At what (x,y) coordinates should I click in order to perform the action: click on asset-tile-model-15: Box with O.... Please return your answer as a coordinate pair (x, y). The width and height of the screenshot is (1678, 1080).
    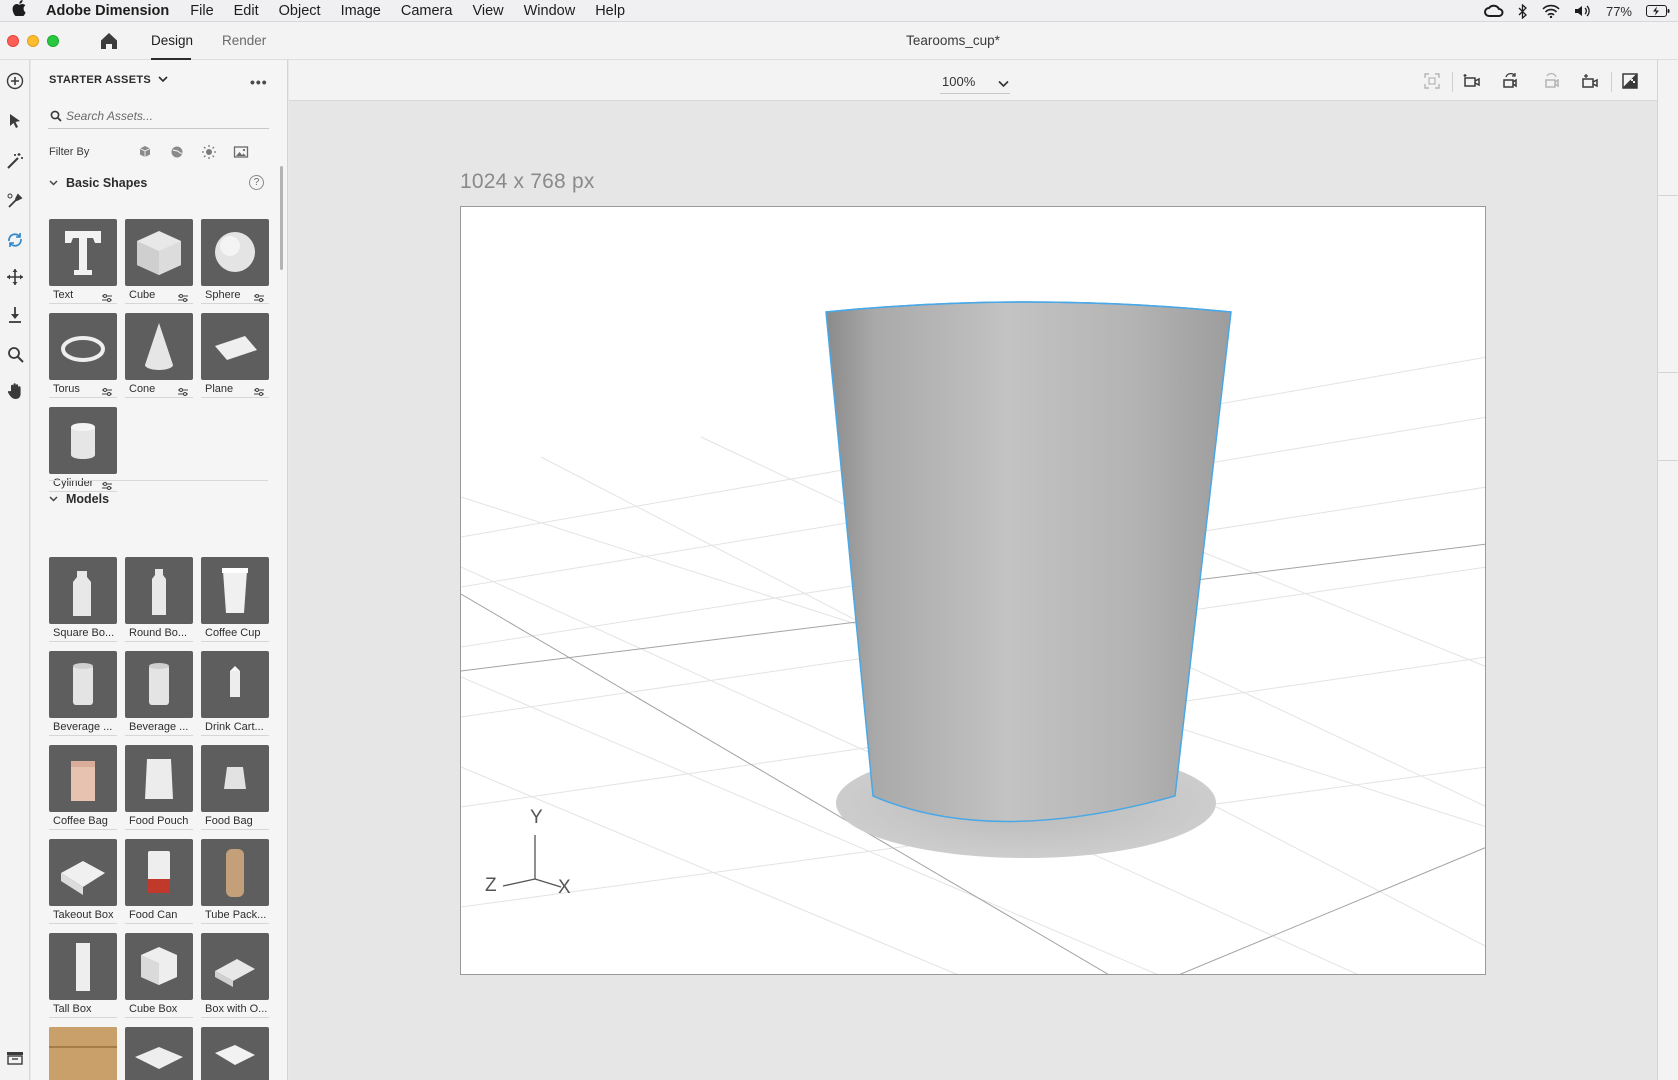
    Looking at the image, I should click on (235, 975).